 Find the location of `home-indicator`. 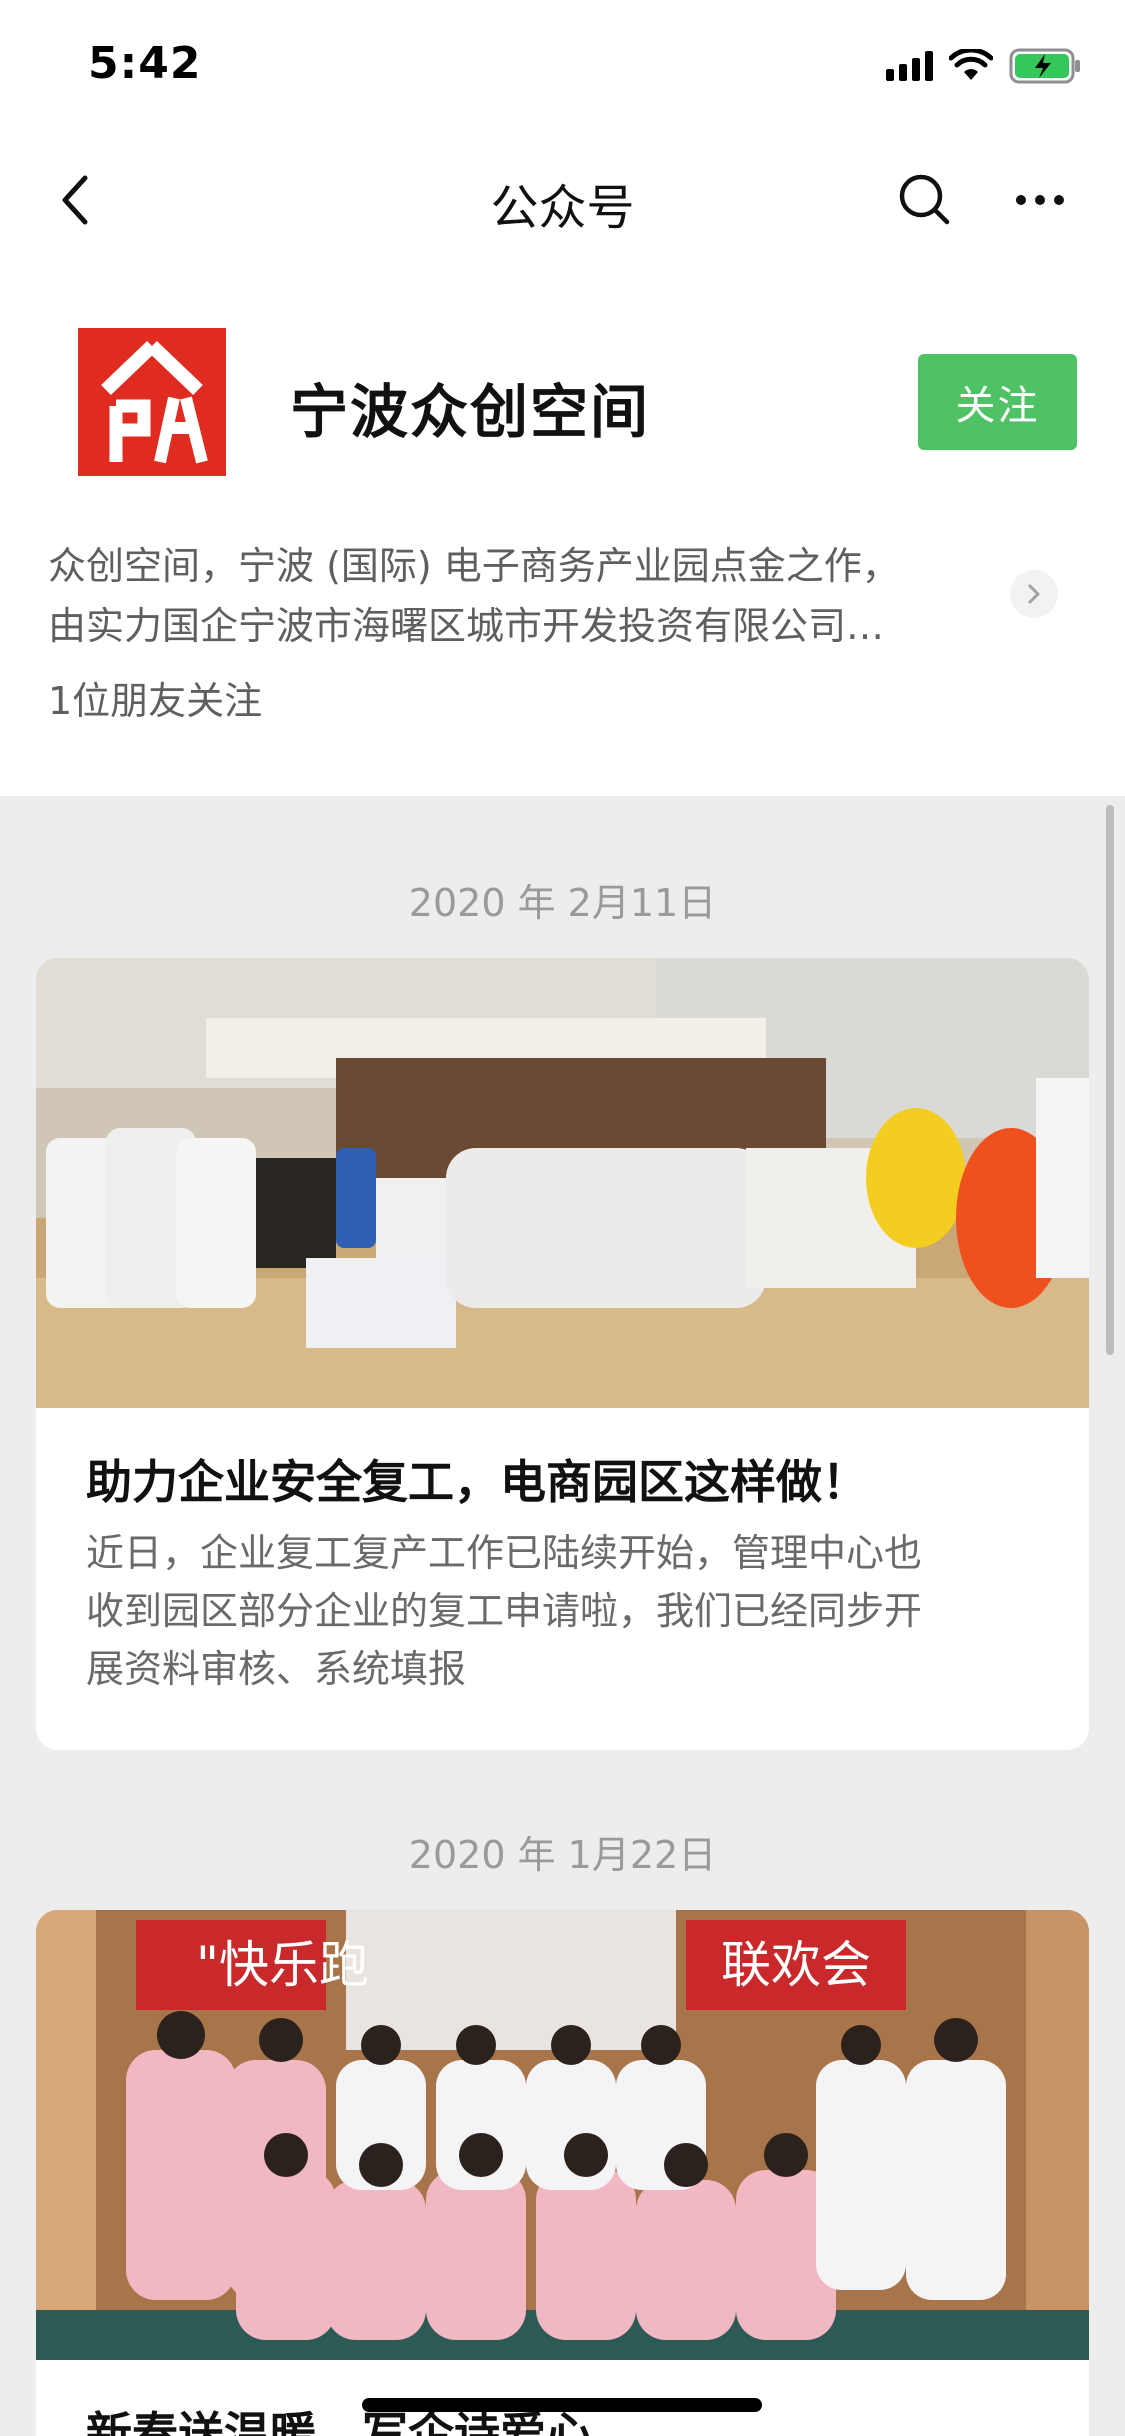

home-indicator is located at coordinates (562, 2405).